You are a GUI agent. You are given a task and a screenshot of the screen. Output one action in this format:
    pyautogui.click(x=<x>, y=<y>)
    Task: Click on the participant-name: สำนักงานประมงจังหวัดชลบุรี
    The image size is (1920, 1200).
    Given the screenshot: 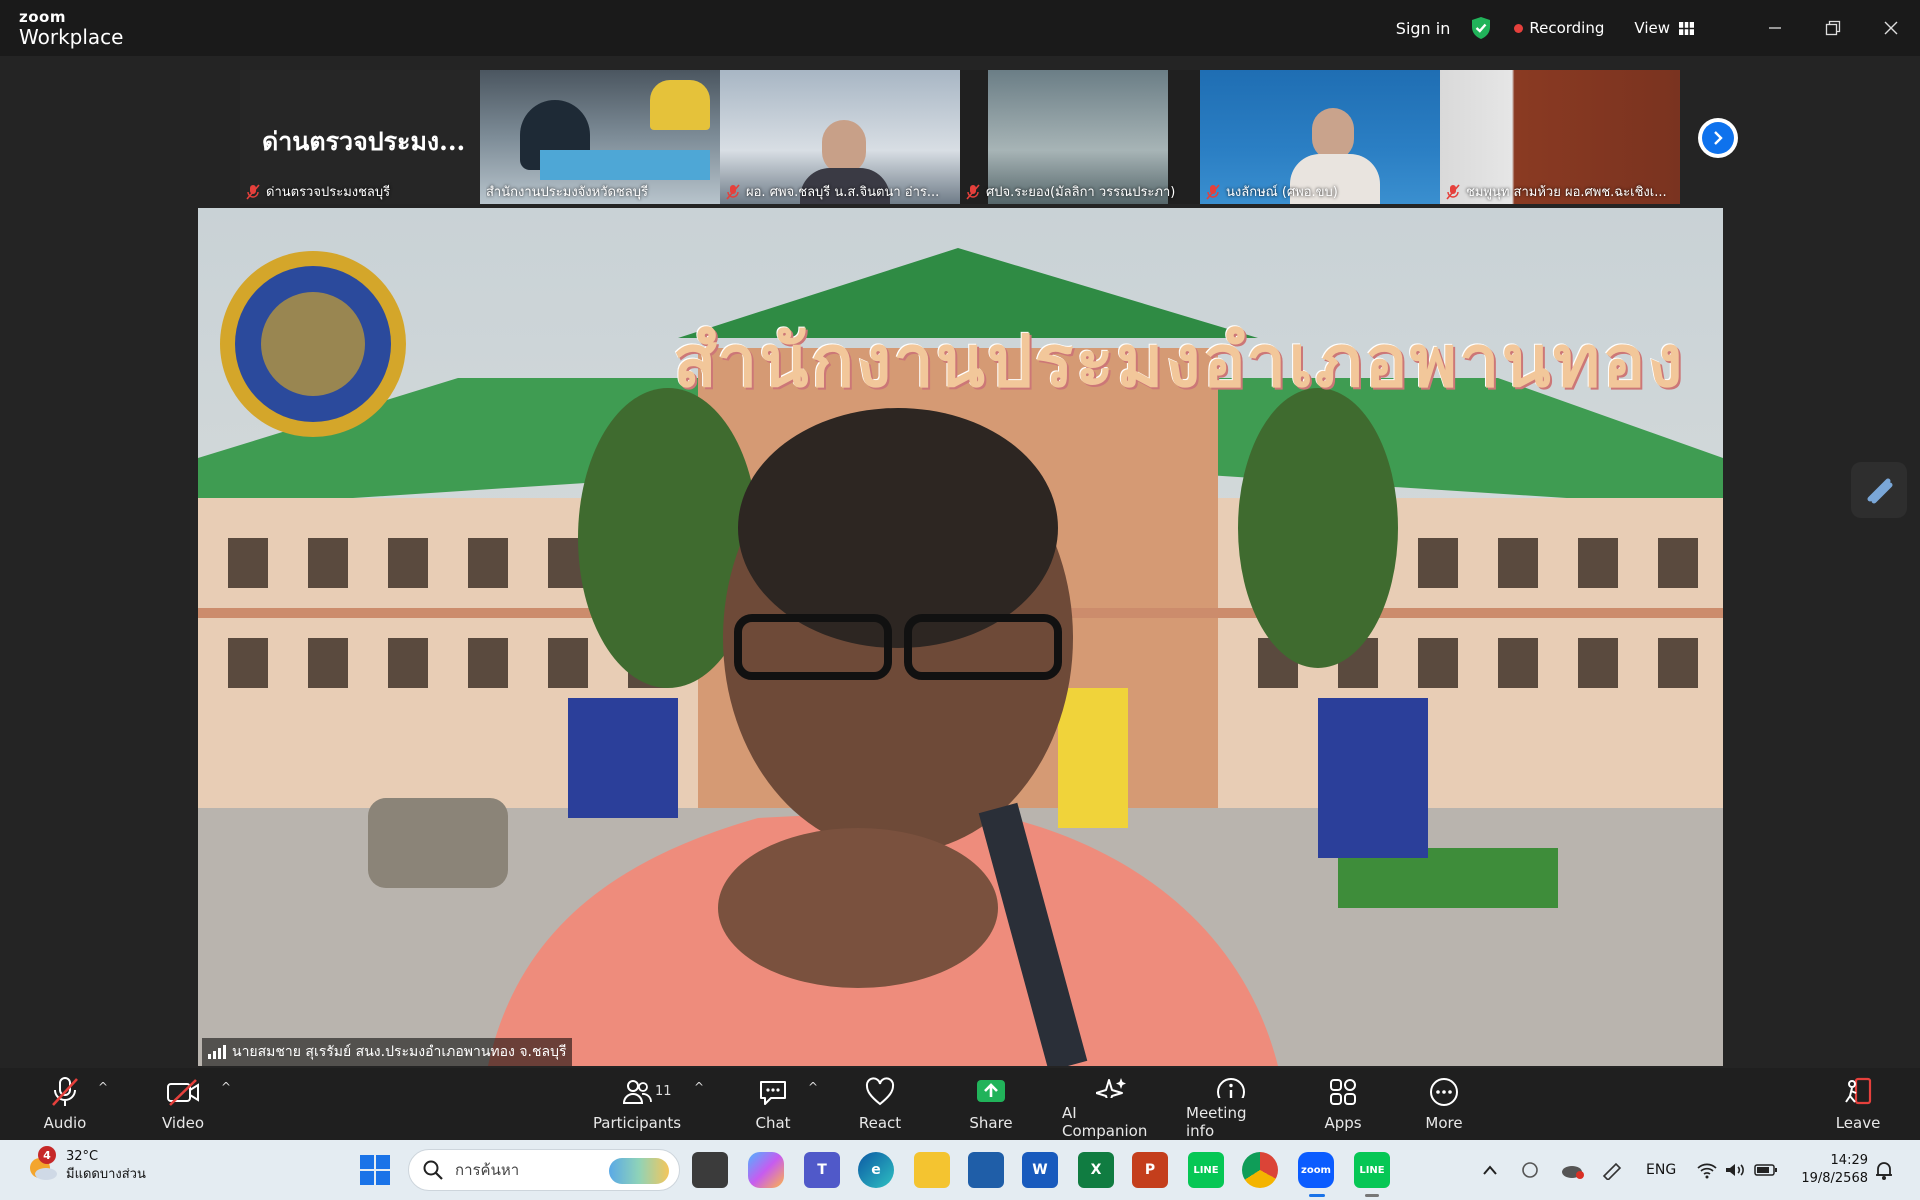 What is the action you would take?
    pyautogui.click(x=567, y=192)
    